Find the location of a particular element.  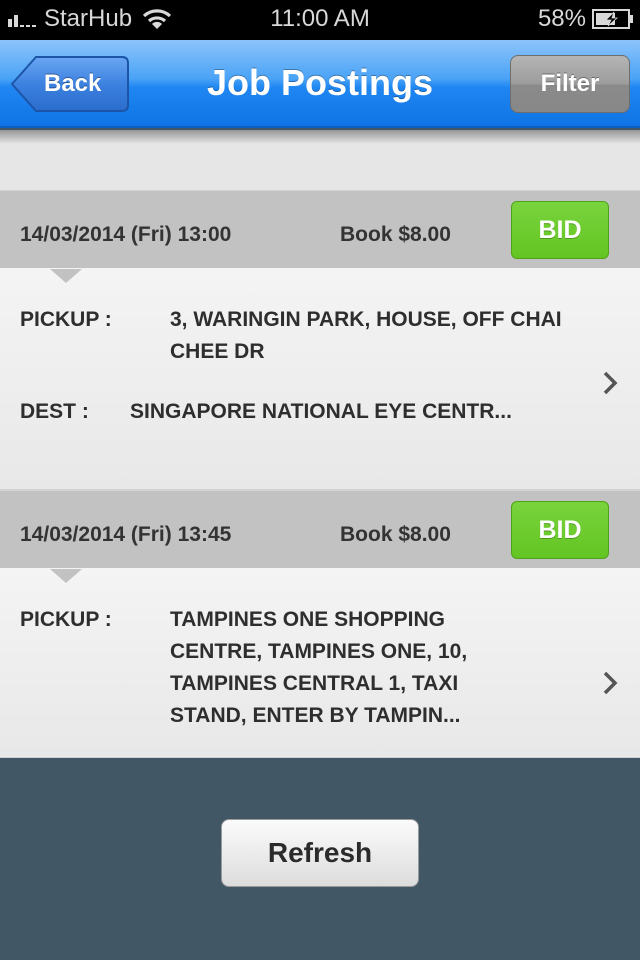

filter-button: Filter is located at coordinates (570, 84).